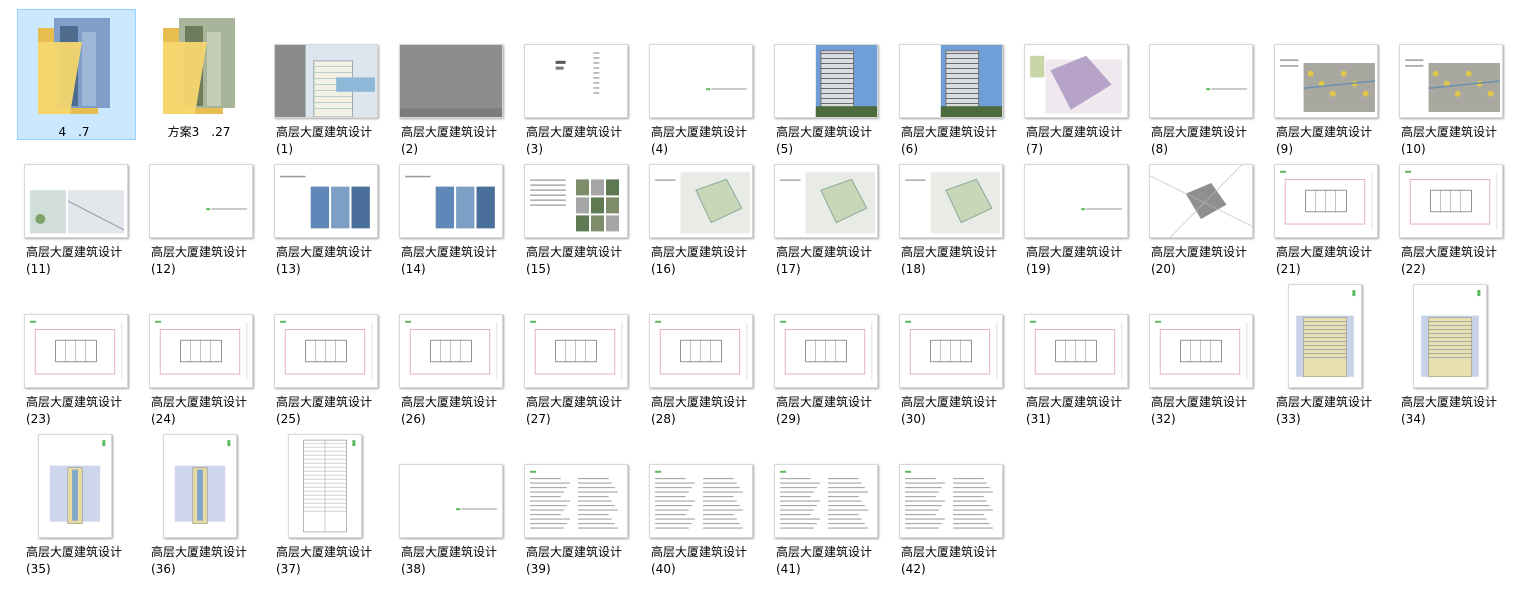  What do you see at coordinates (338, 141) in the screenshot?
I see `file-label: 高层大厦建筑设计 (1)` at bounding box center [338, 141].